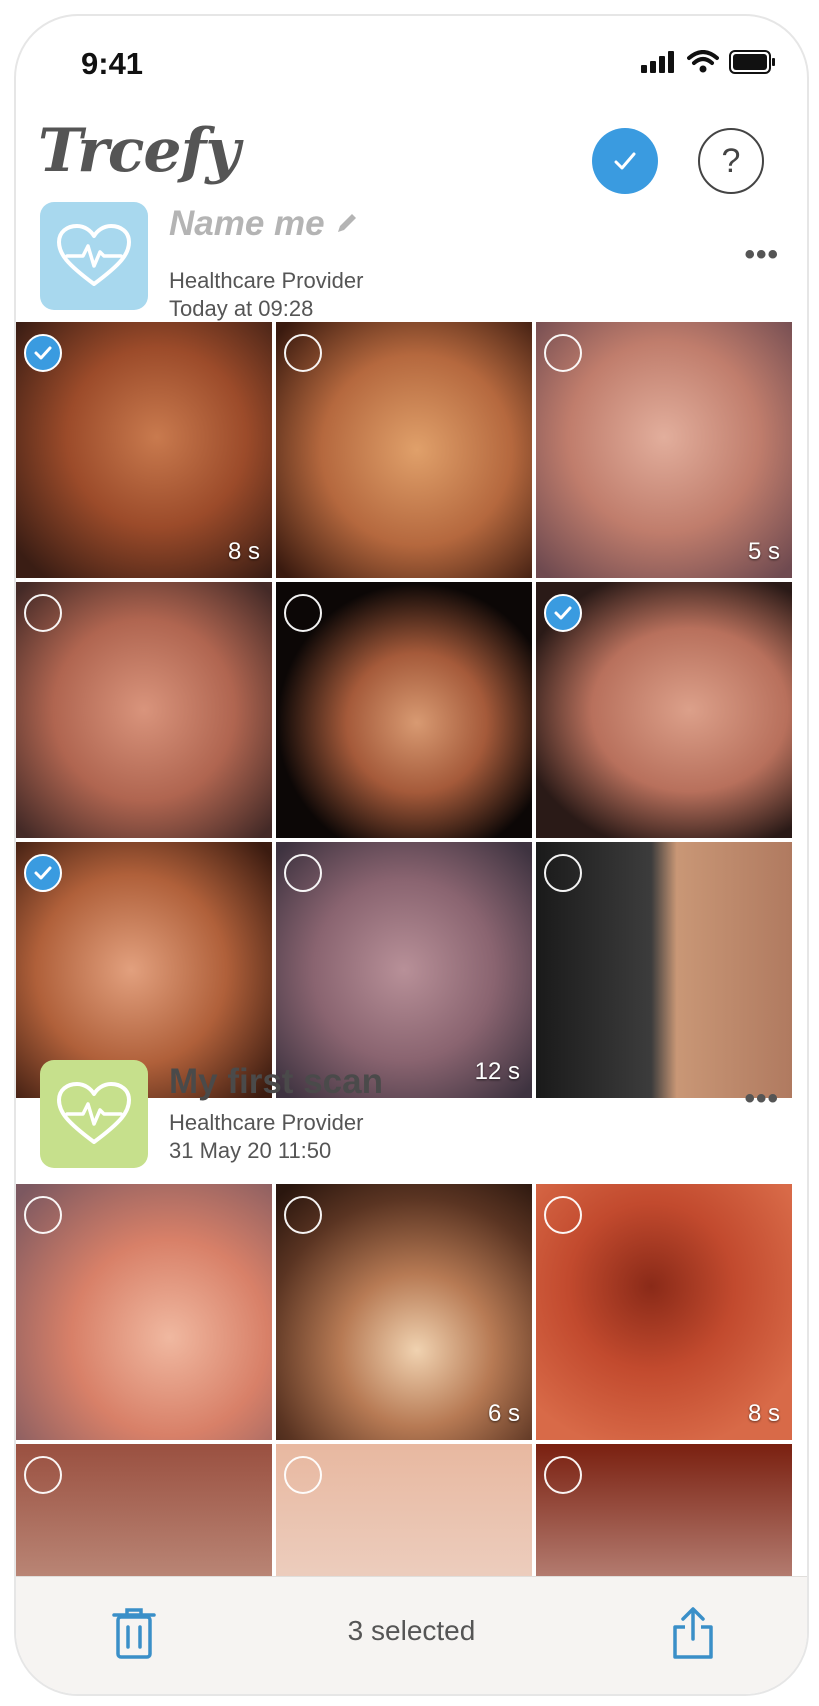 This screenshot has height=1706, width=819. I want to click on select-mode-button, so click(625, 161).